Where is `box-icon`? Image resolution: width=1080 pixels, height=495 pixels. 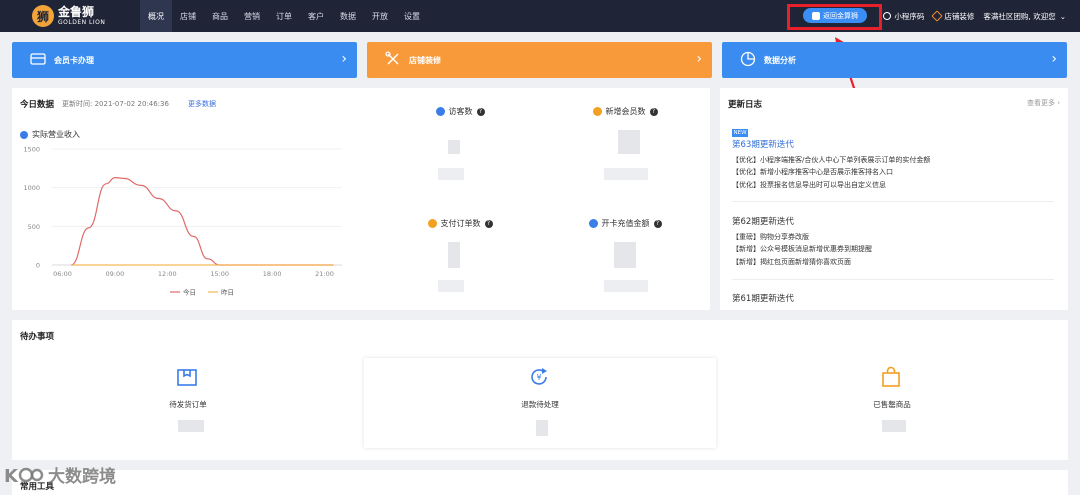
box-icon is located at coordinates (187, 377).